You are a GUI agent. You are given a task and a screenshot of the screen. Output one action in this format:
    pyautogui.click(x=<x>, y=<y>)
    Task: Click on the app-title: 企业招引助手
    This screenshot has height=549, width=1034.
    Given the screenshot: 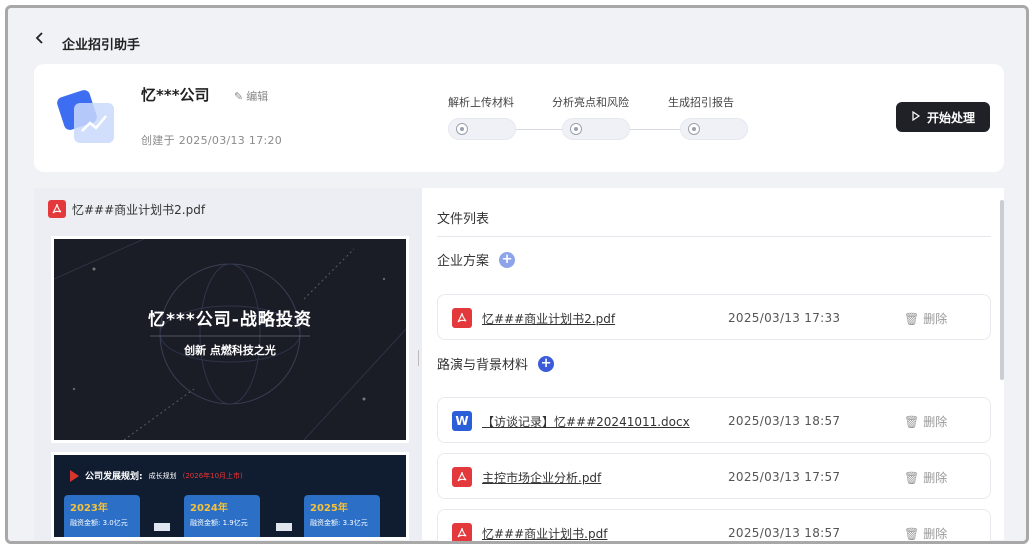 What is the action you would take?
    pyautogui.click(x=101, y=45)
    